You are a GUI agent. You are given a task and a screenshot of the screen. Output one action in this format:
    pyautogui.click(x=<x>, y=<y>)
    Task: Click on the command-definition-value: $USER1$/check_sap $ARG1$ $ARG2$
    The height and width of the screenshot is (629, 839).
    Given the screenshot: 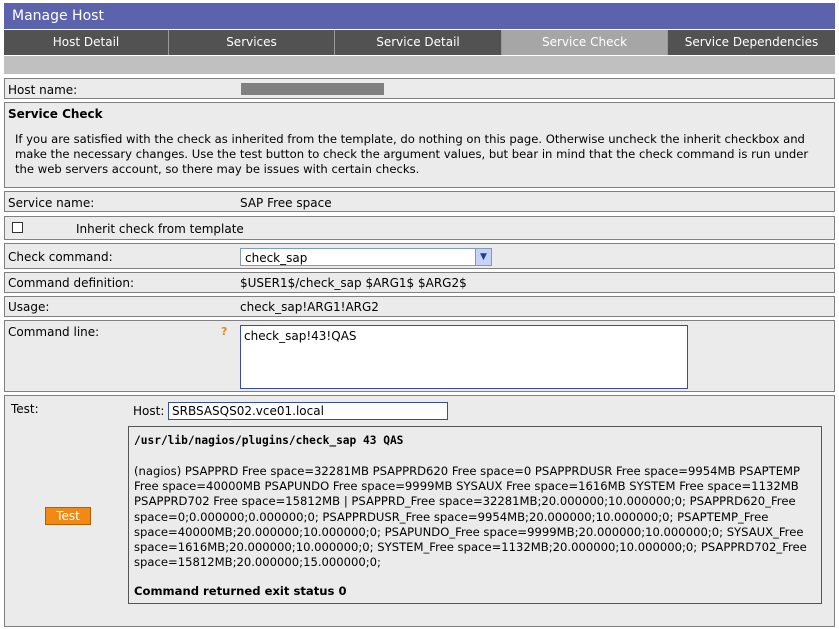 What is the action you would take?
    pyautogui.click(x=353, y=283)
    